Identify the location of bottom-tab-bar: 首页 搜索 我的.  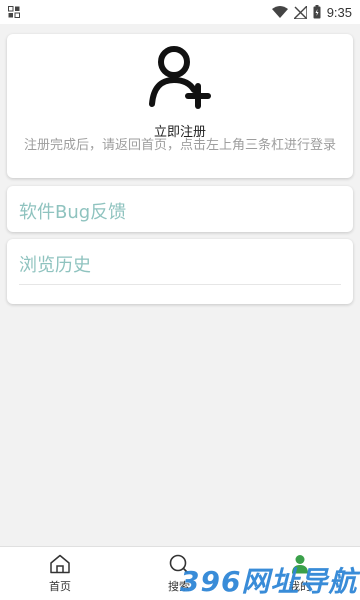
(180, 573).